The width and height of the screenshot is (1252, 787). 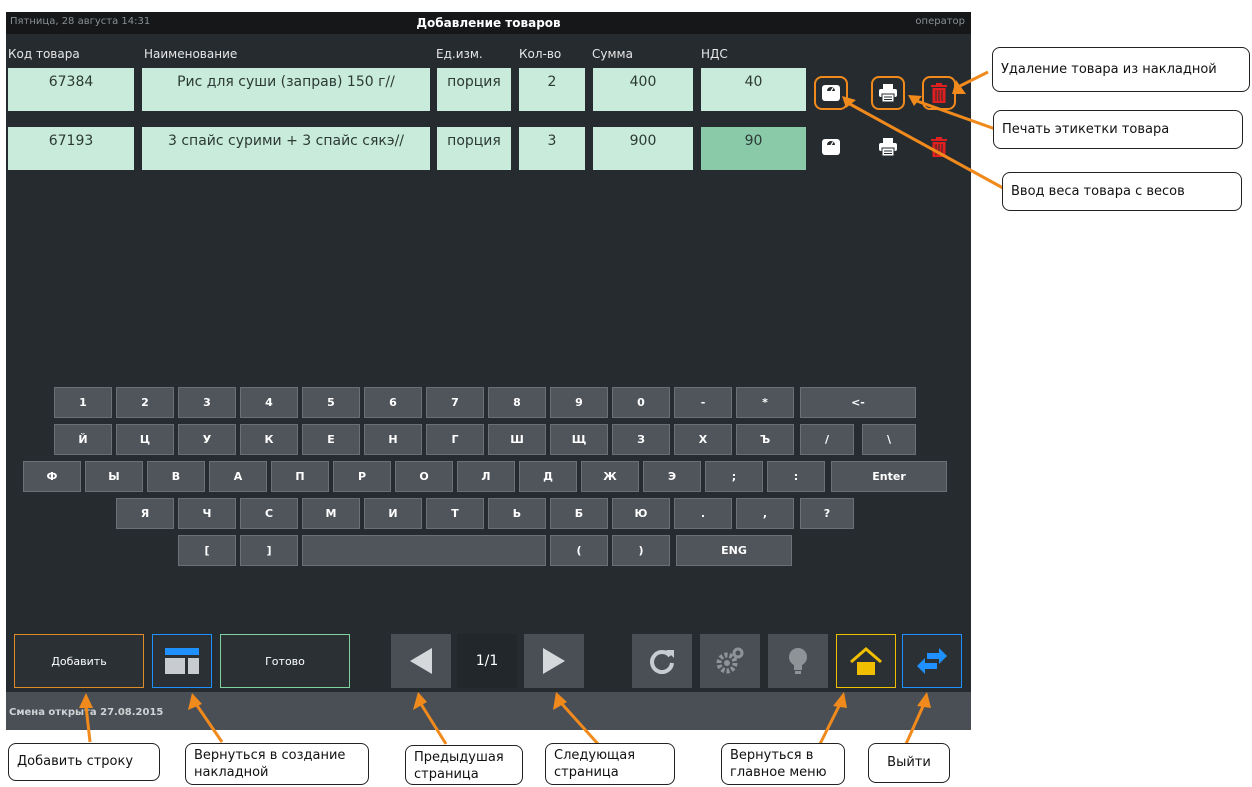 I want to click on callout-main-menu: Вернуться в главное меню, so click(x=783, y=764).